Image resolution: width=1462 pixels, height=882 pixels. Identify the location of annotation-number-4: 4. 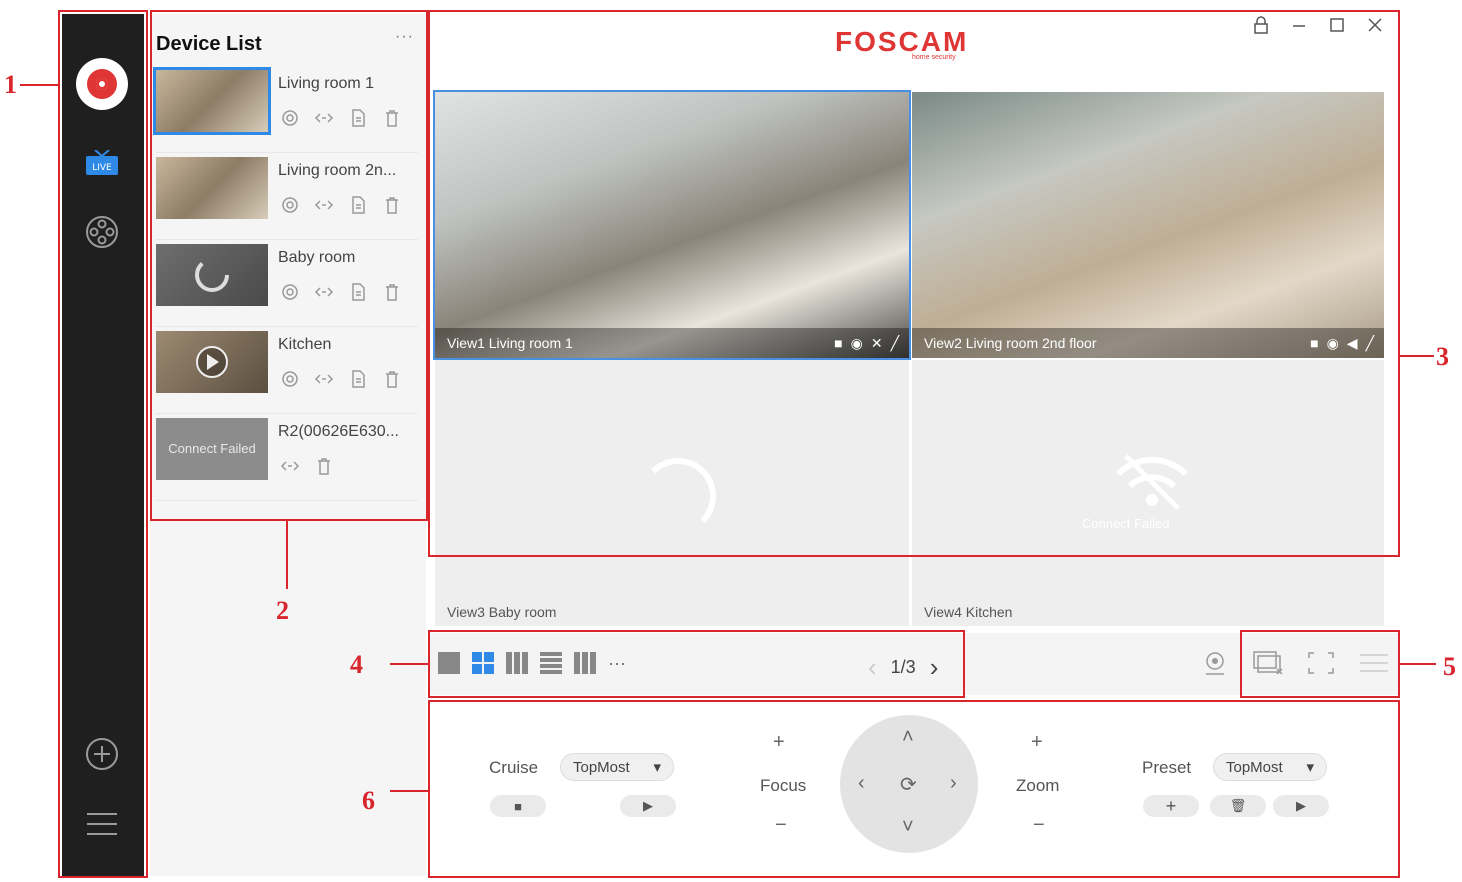
(356, 664).